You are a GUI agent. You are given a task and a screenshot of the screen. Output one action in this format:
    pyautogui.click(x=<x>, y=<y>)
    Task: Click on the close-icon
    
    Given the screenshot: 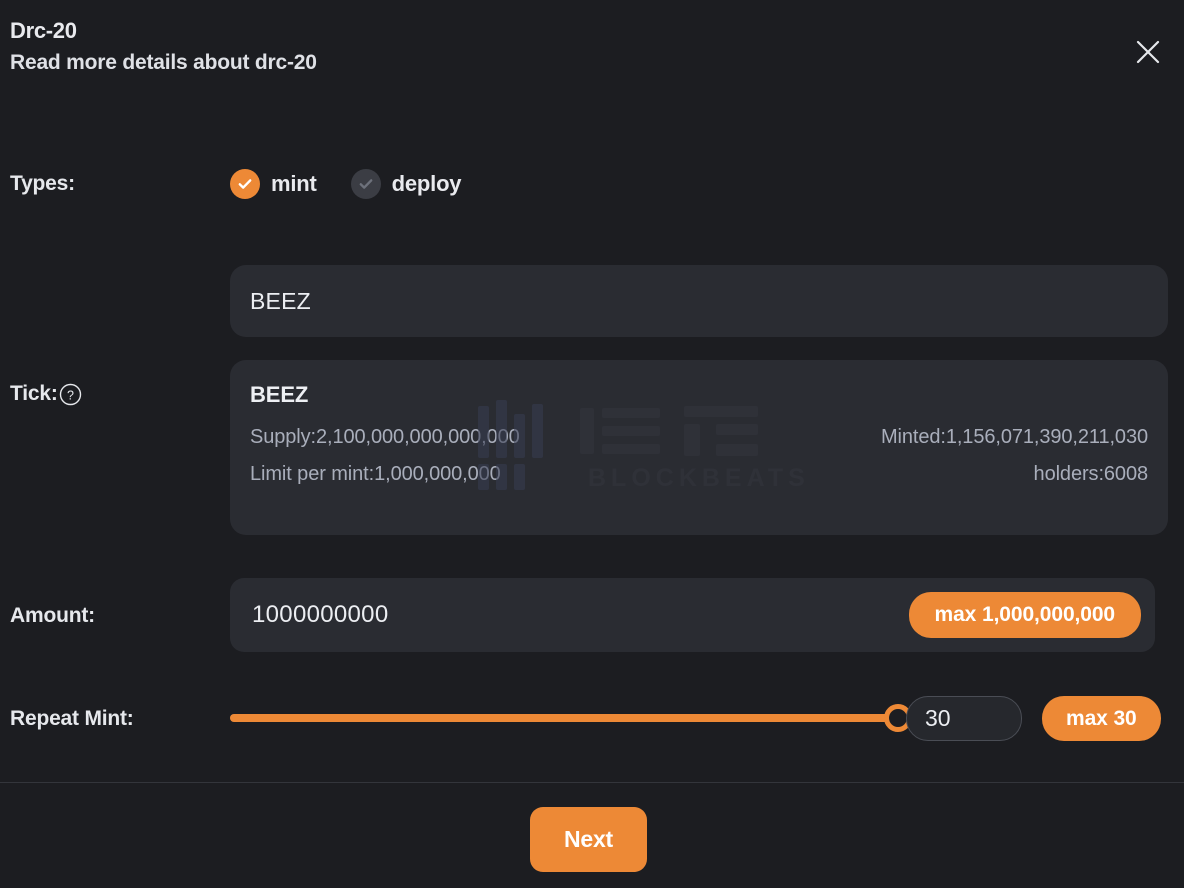 What is the action you would take?
    pyautogui.click(x=1148, y=52)
    